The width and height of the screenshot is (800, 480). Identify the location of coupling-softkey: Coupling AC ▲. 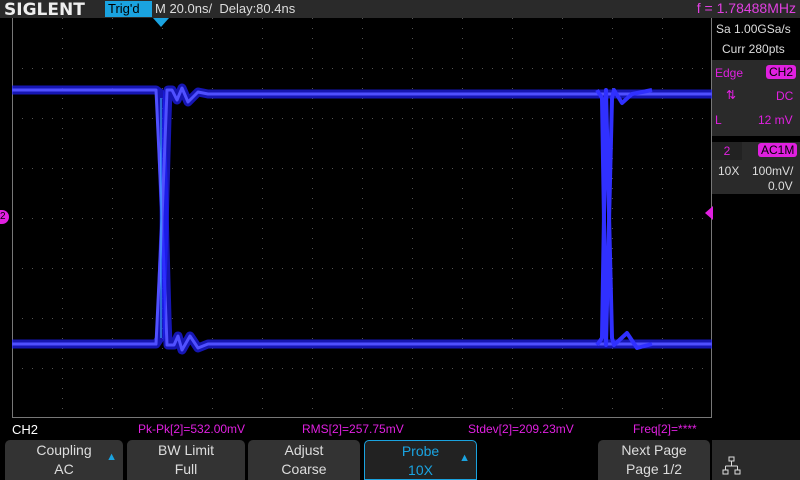
(64, 460).